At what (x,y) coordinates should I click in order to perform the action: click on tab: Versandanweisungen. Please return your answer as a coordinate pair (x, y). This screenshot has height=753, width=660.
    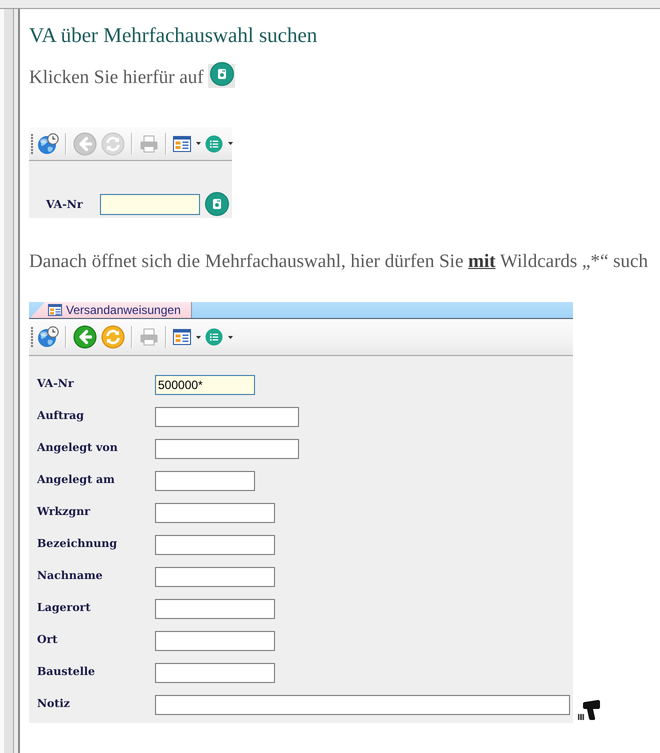
    Looking at the image, I should click on (111, 310).